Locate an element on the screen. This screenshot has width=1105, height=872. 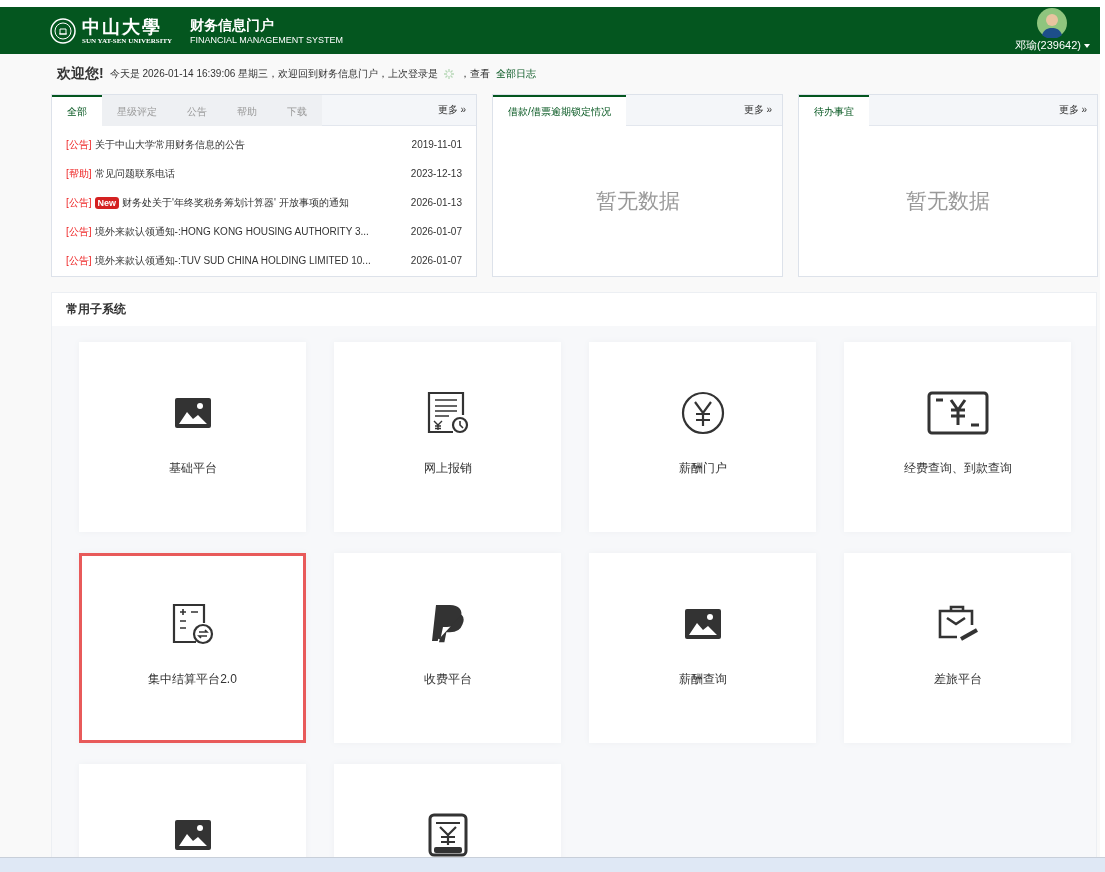
subsystem-tile: 经费查询、到款查询 is located at coordinates (957, 437).